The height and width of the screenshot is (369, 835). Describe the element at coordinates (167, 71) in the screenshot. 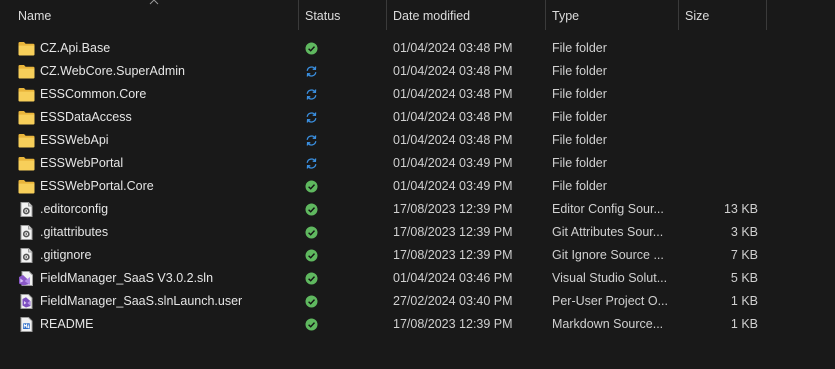

I see `file-name: CZ.WebCore.SuperAdmin` at that location.